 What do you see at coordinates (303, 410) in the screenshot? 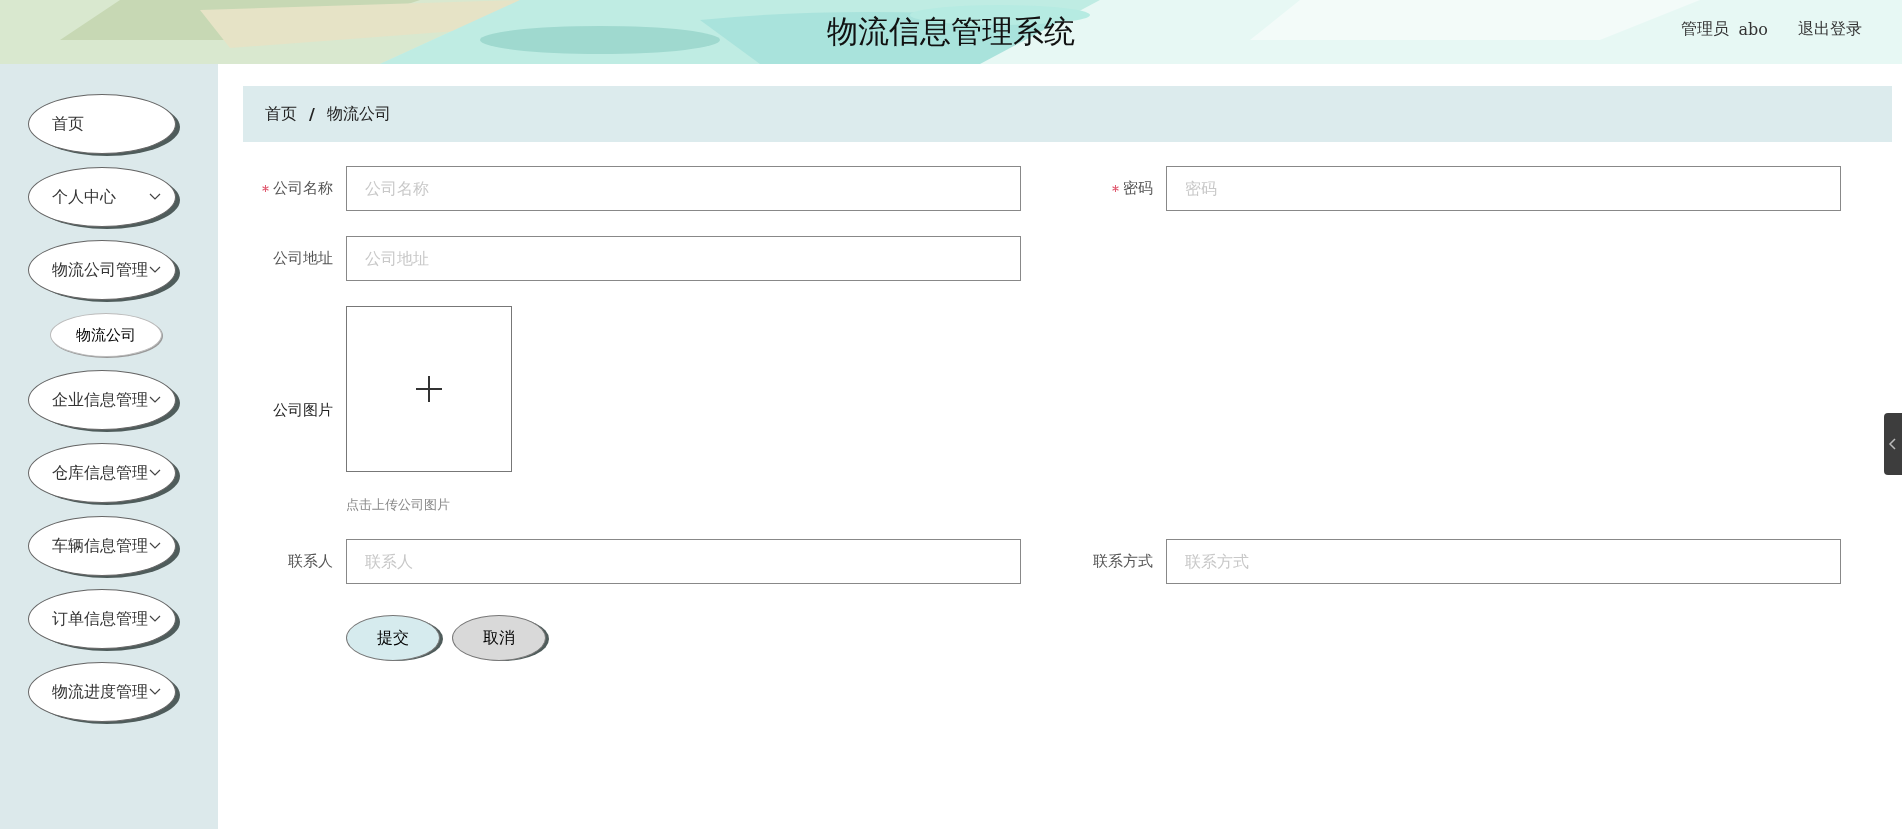
I see `field-label: 公司图片` at bounding box center [303, 410].